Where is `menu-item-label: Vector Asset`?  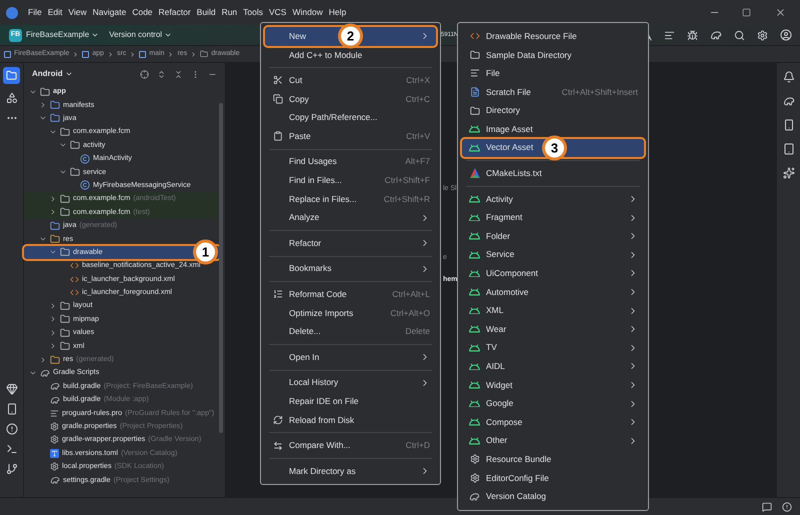 menu-item-label: Vector Asset is located at coordinates (510, 147).